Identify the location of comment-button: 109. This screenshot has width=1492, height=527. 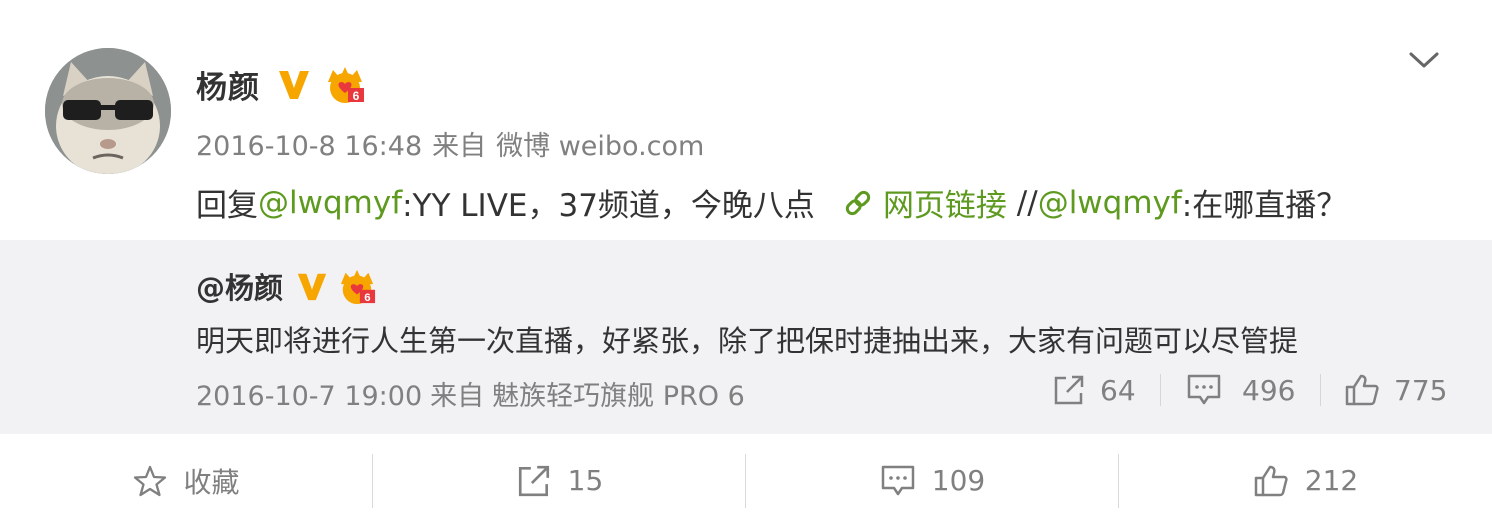
(932, 480).